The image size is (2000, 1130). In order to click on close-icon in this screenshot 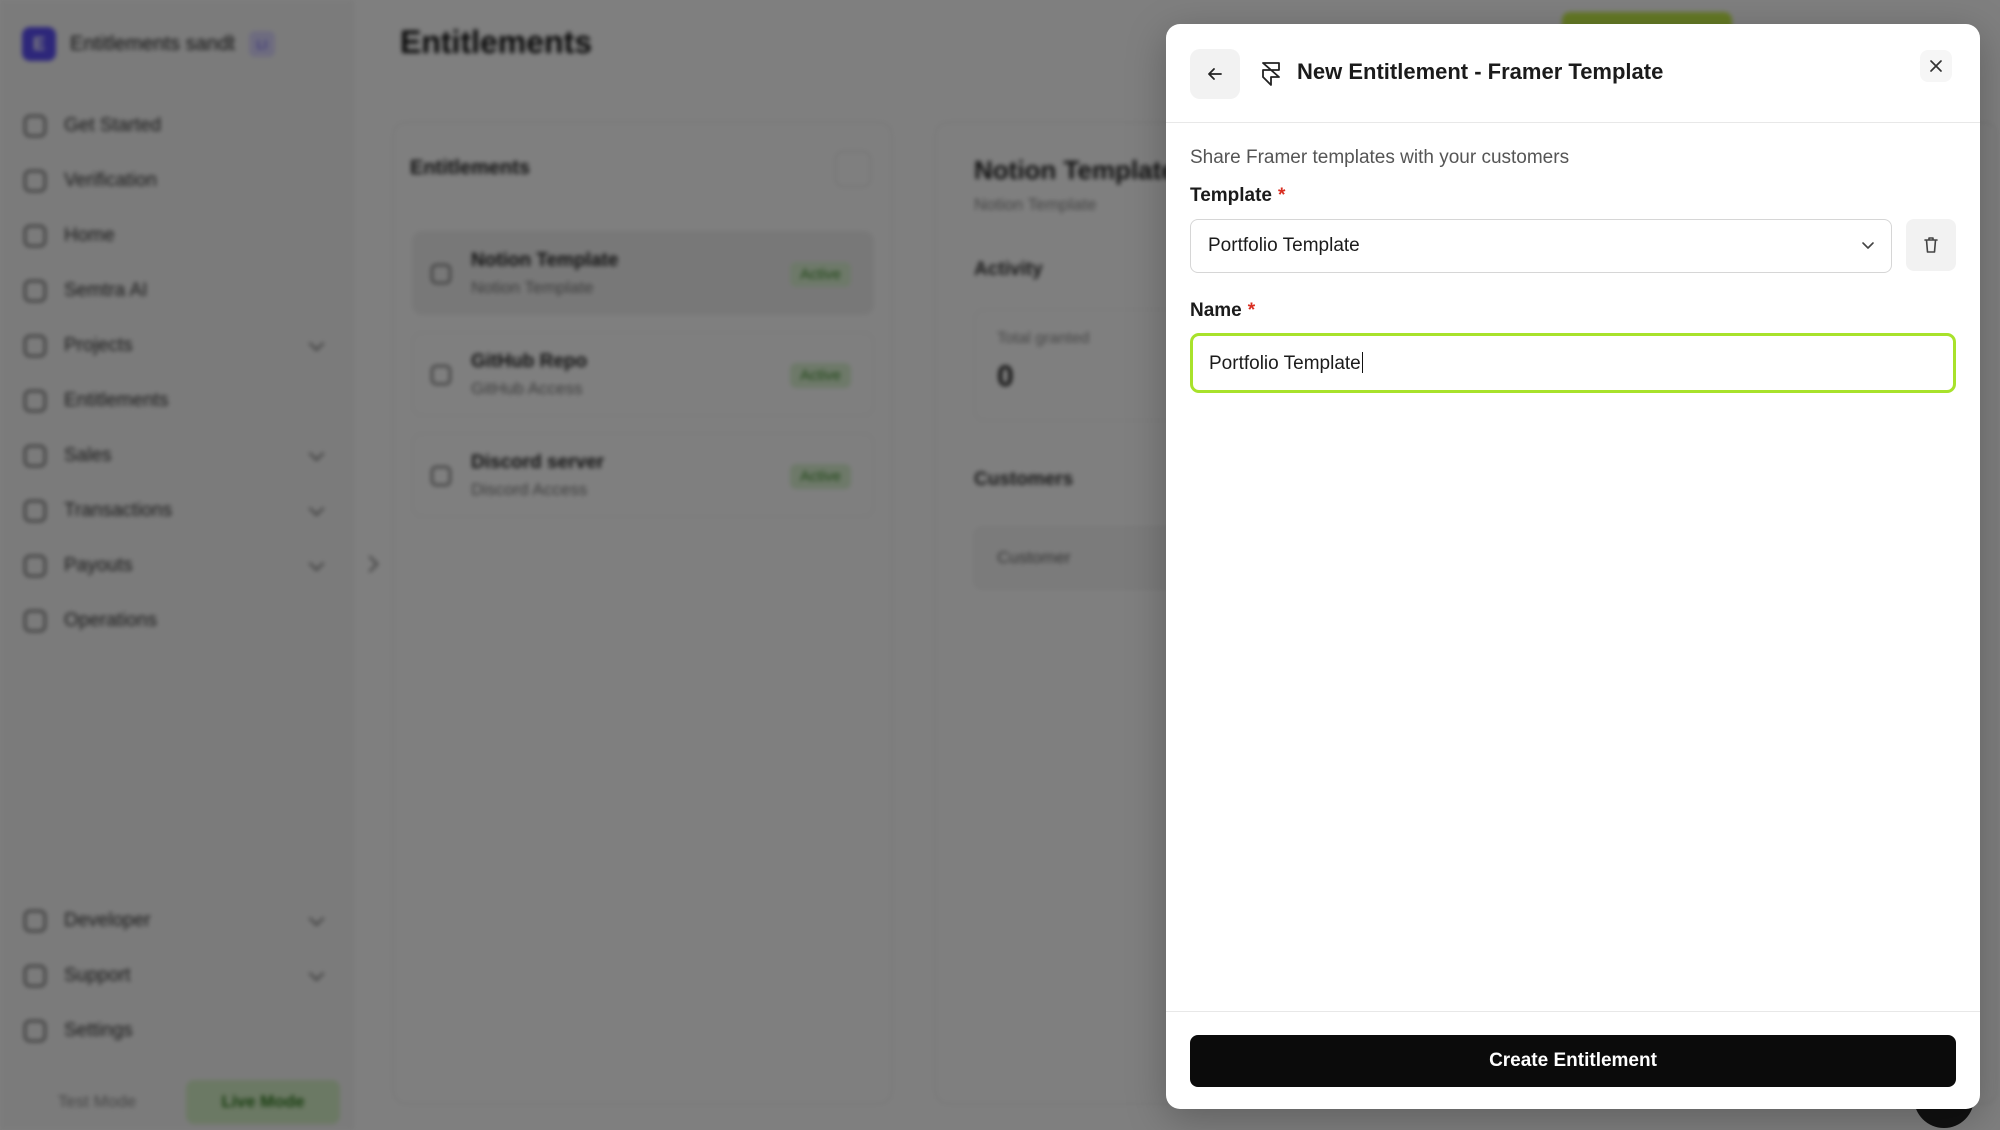, I will do `click(1936, 66)`.